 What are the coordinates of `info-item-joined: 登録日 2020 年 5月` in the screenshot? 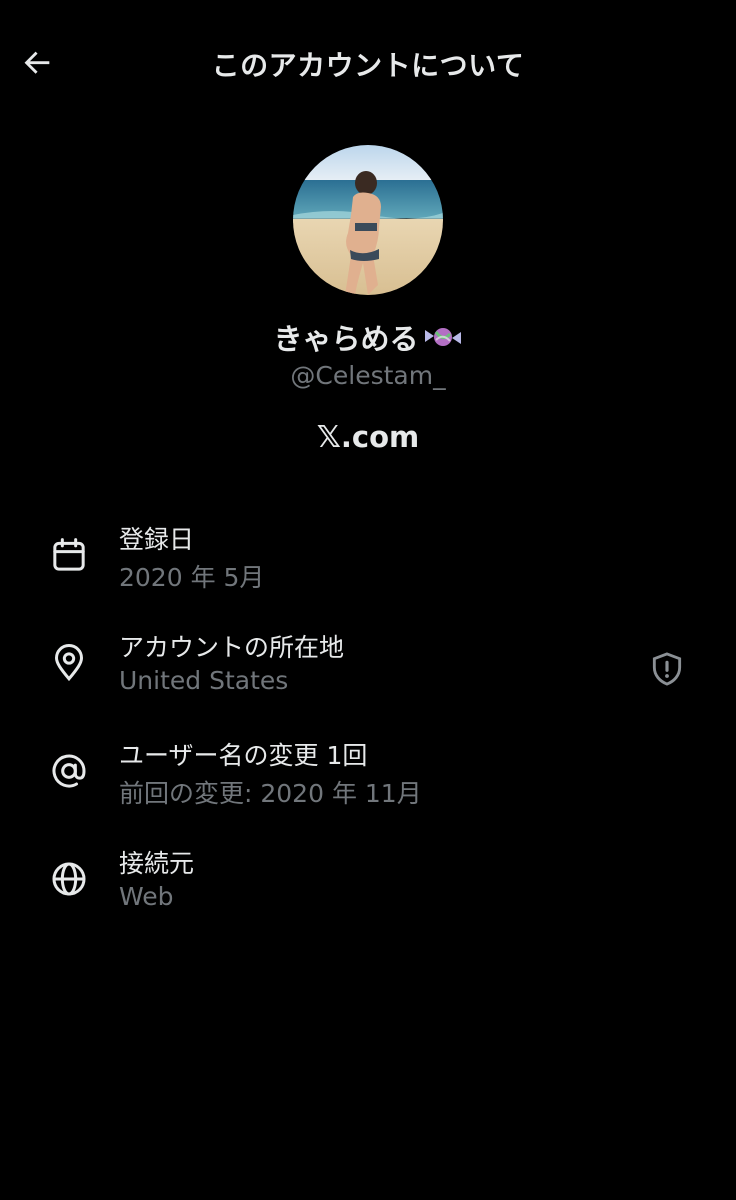 It's located at (368, 564).